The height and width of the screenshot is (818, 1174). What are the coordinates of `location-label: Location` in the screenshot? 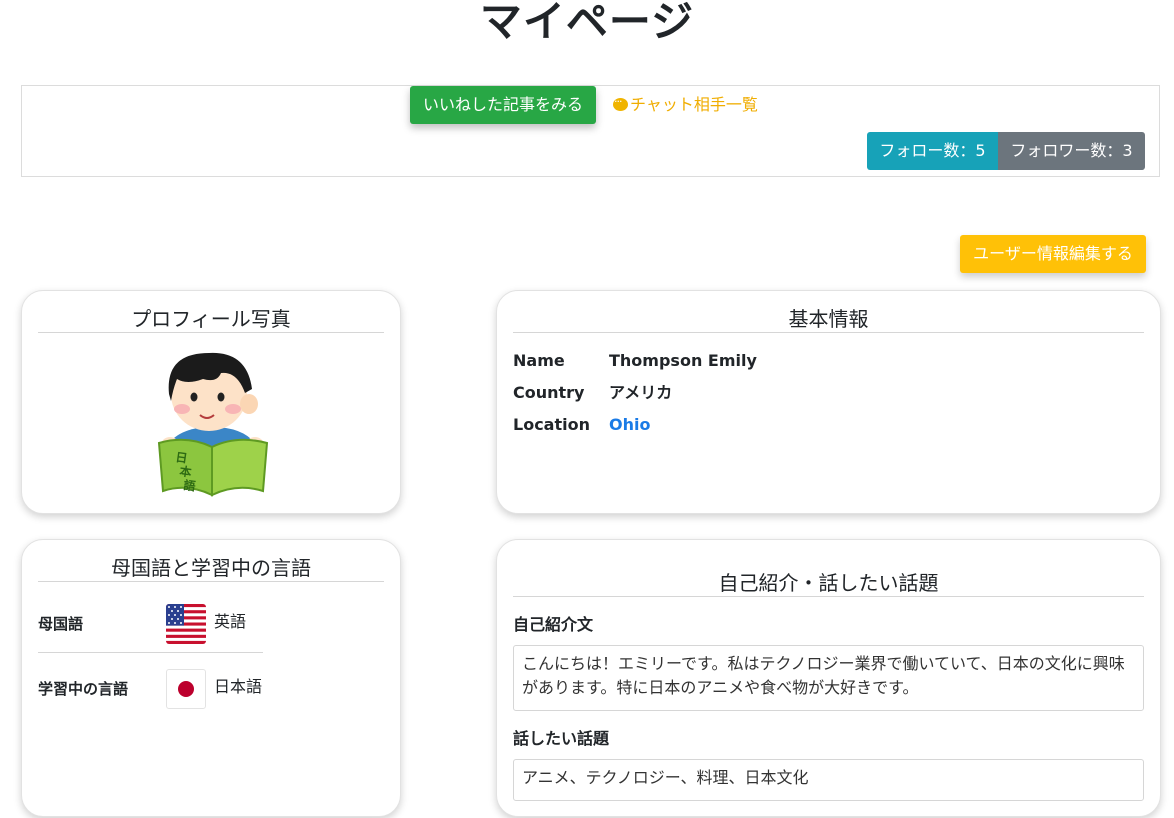 It's located at (551, 424).